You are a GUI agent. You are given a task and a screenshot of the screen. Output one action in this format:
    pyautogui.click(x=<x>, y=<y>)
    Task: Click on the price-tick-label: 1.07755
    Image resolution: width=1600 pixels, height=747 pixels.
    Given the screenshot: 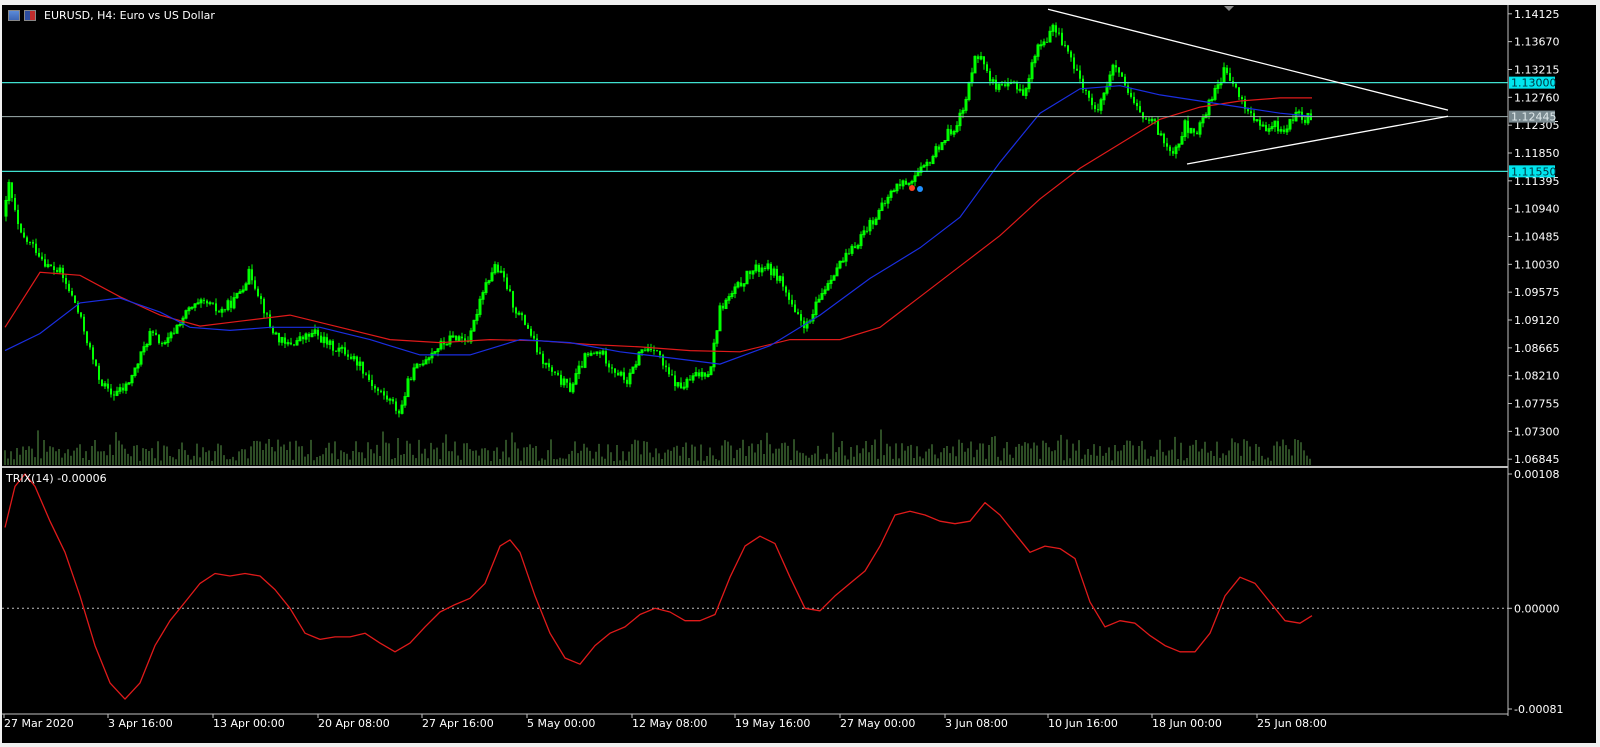 What is the action you would take?
    pyautogui.click(x=1537, y=404)
    